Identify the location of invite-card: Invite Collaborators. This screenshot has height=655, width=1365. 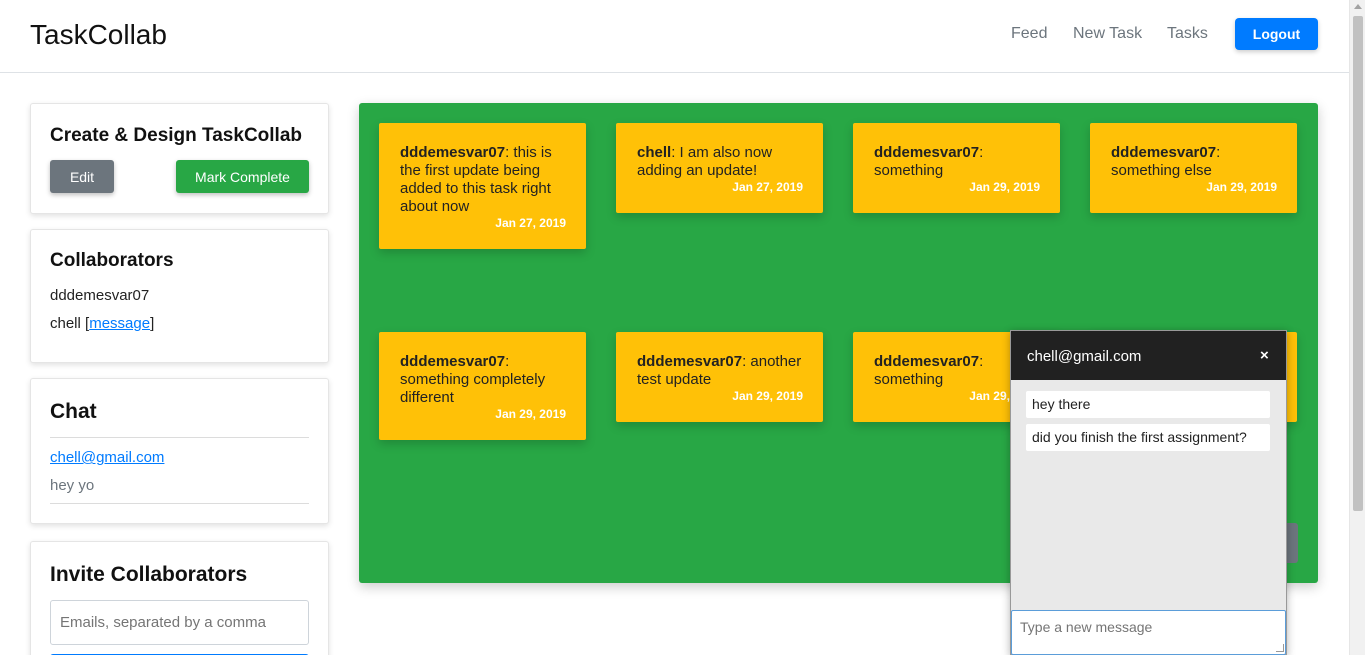
(179, 598).